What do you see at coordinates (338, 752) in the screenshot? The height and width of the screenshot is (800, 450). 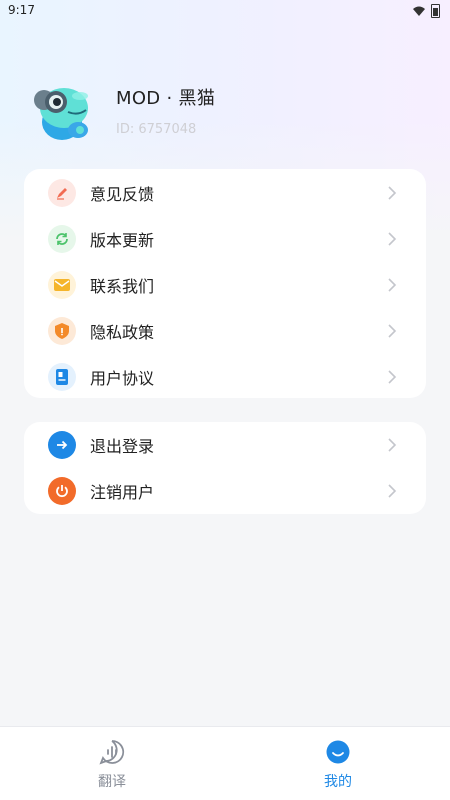 I see `profile-face-icon` at bounding box center [338, 752].